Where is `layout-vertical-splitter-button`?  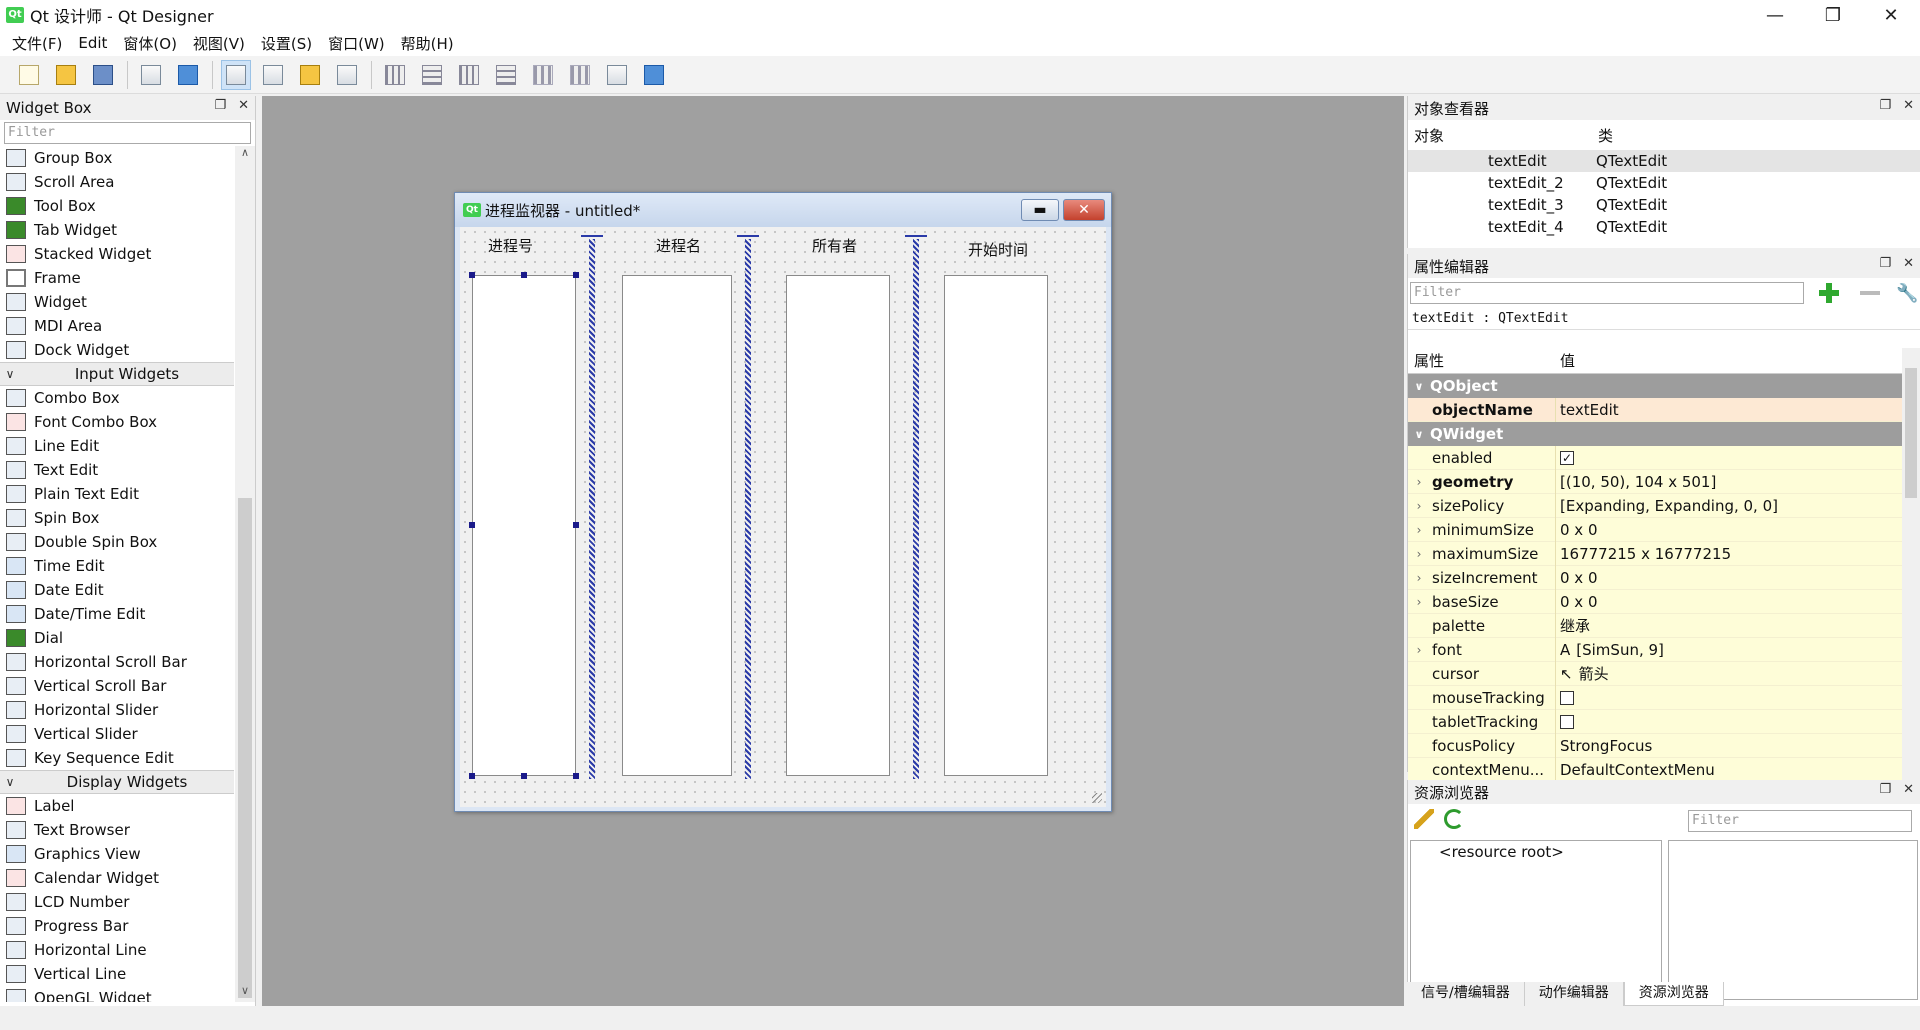
layout-vertical-splitter-button is located at coordinates (506, 75).